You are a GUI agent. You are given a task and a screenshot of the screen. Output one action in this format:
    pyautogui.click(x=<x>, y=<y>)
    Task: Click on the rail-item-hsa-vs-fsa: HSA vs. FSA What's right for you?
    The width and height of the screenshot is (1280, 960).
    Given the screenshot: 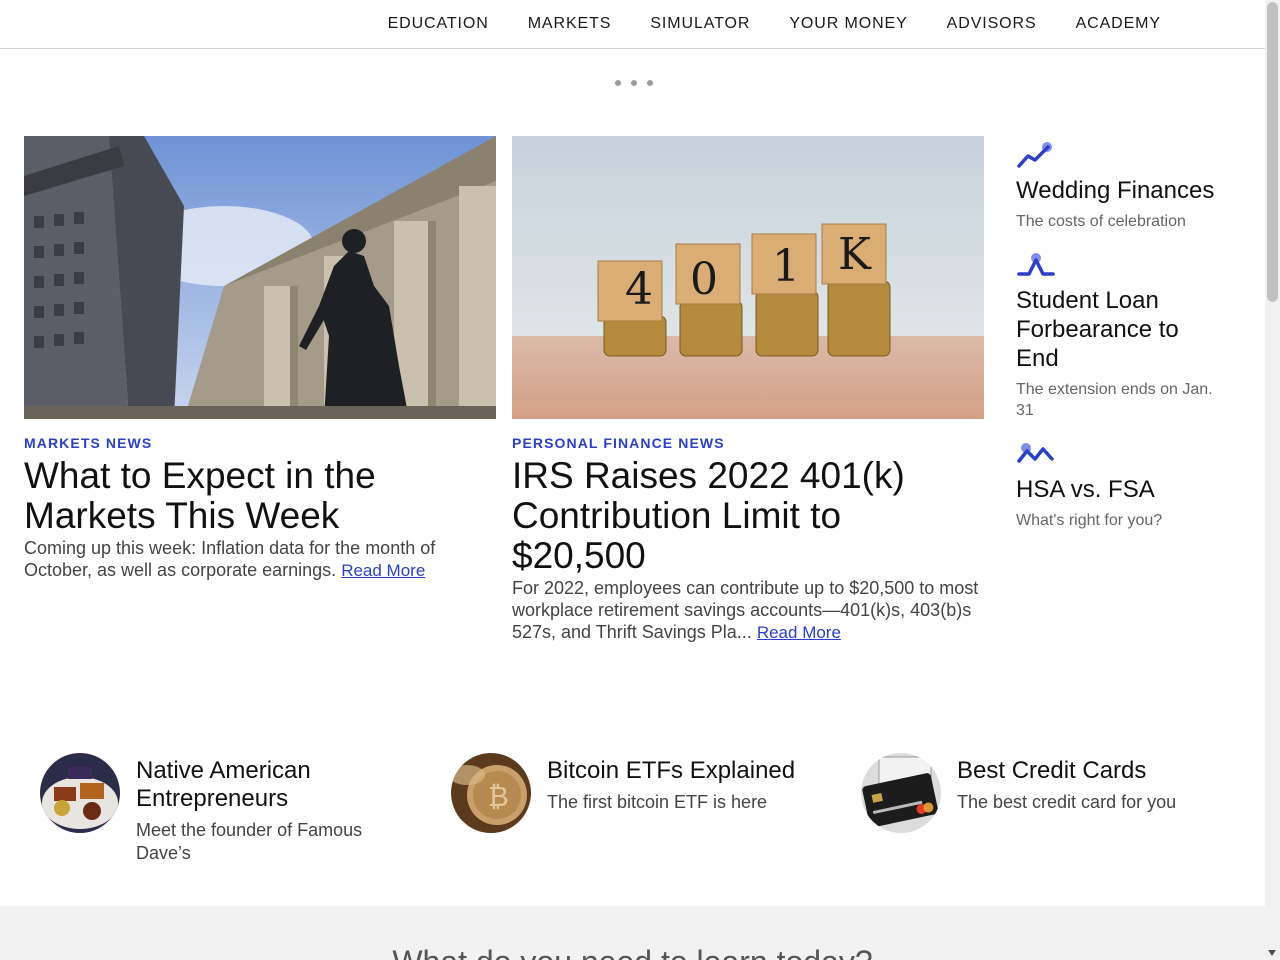 What is the action you would take?
    pyautogui.click(x=1121, y=485)
    